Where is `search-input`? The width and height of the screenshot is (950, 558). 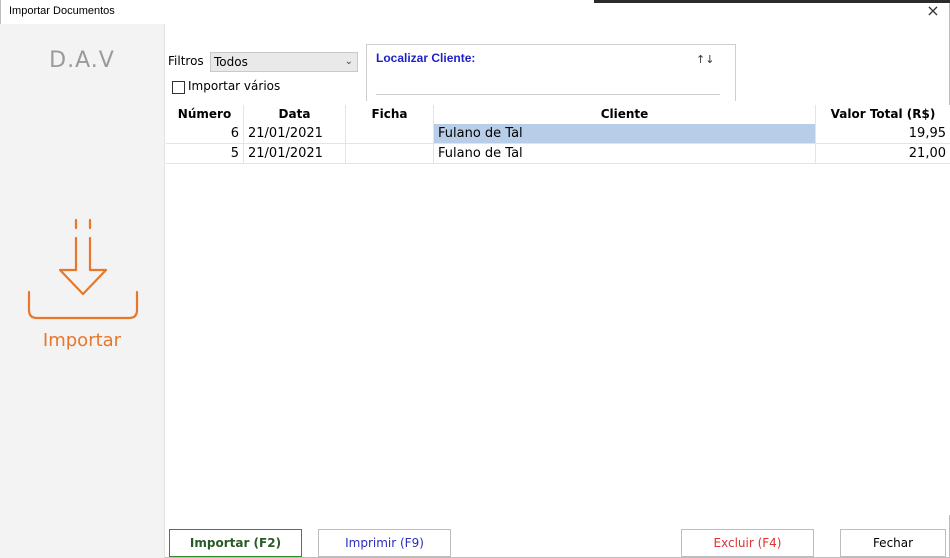
search-input is located at coordinates (548, 80).